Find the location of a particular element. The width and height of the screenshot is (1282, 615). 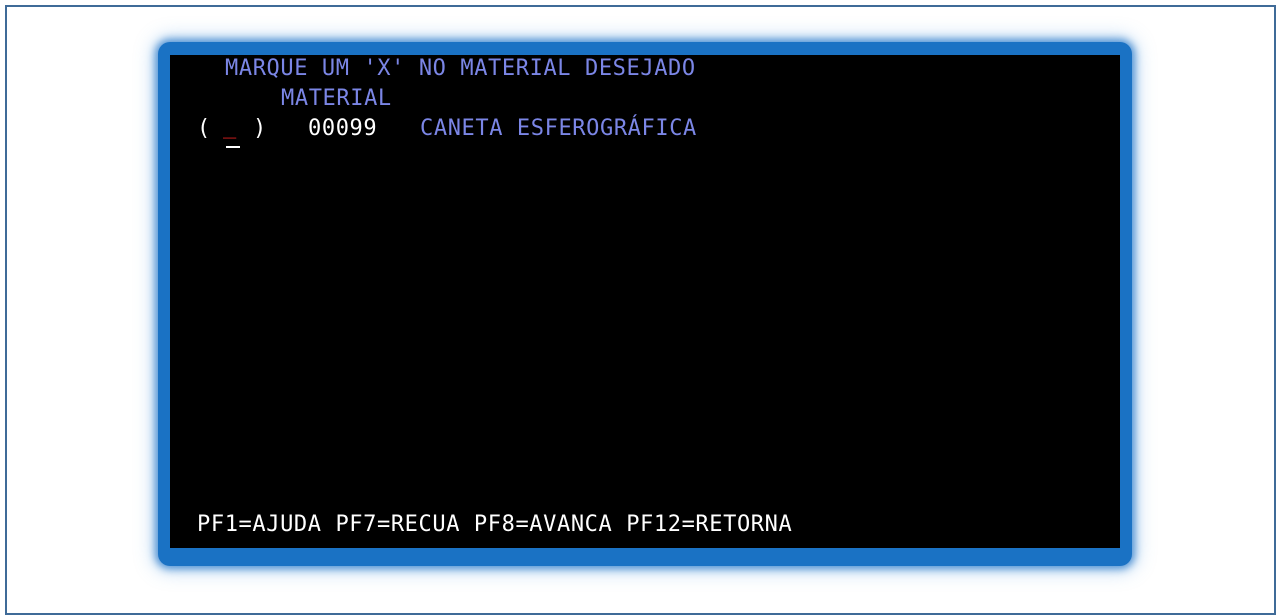

screen-instruction: MARQUE UM 'X' NO MATERIAL DESEJADO is located at coordinates (460, 68).